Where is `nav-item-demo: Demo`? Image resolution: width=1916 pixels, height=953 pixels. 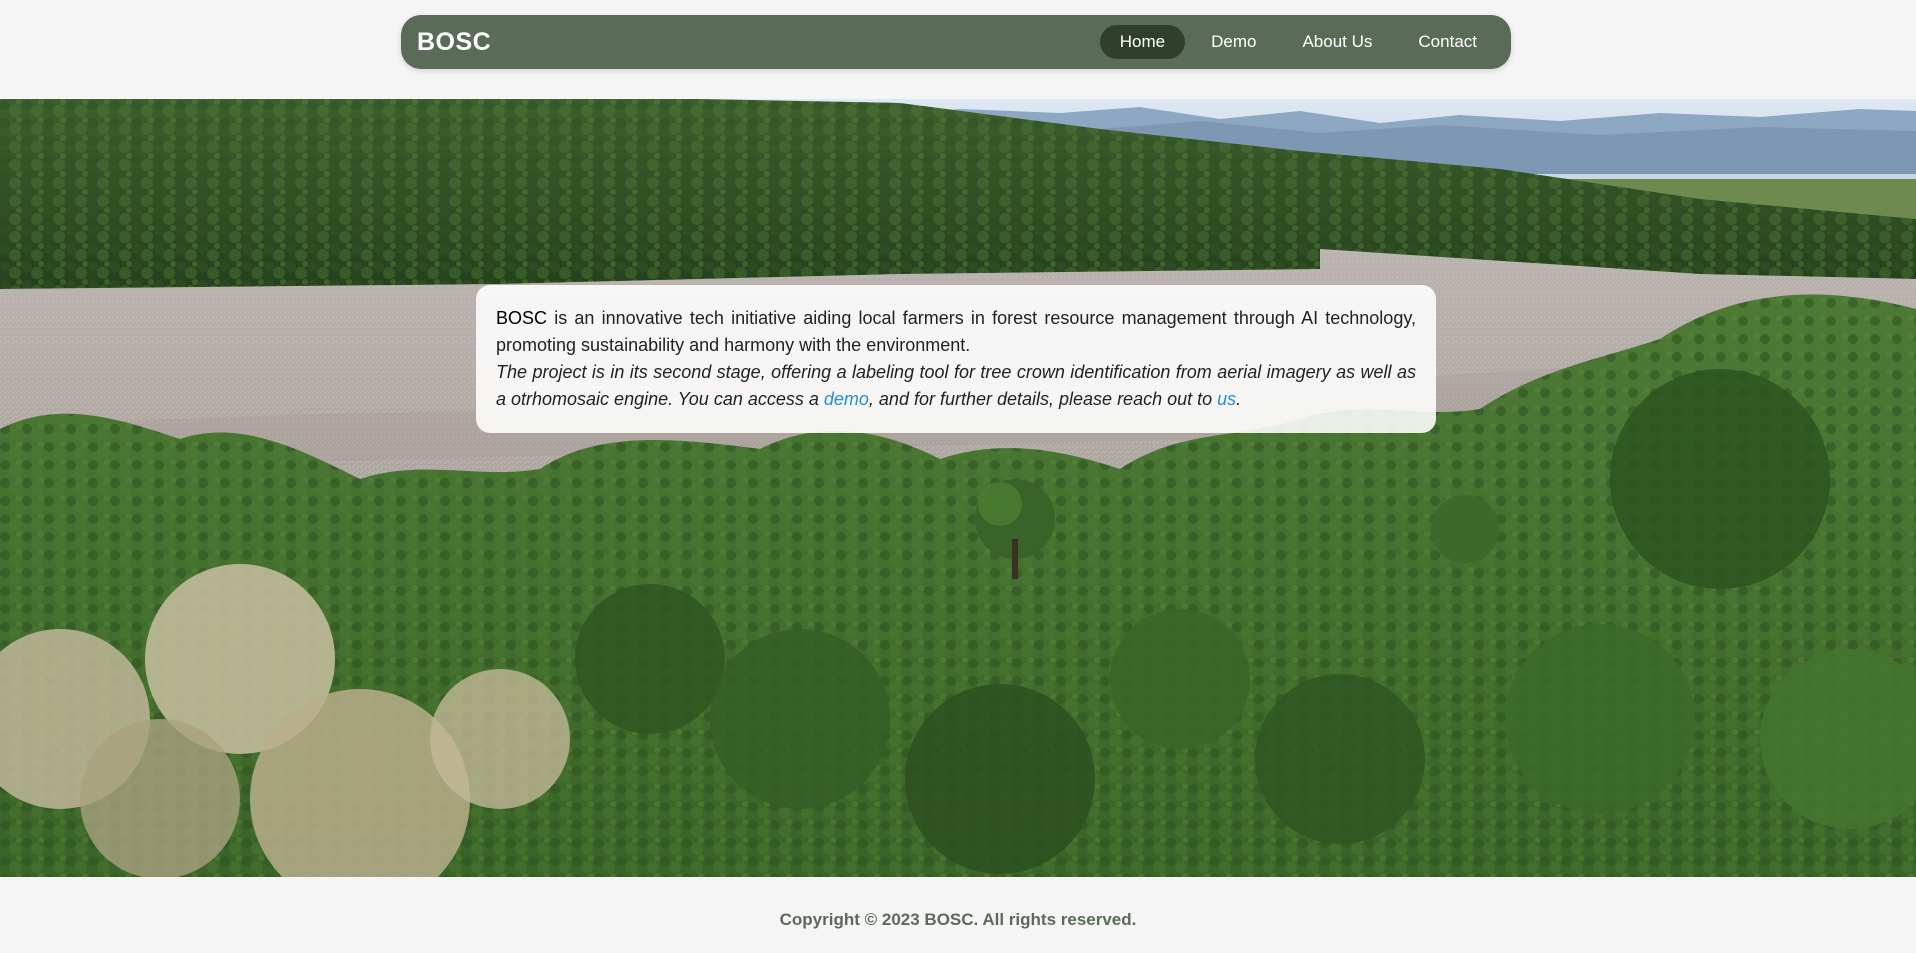 nav-item-demo: Demo is located at coordinates (1233, 42).